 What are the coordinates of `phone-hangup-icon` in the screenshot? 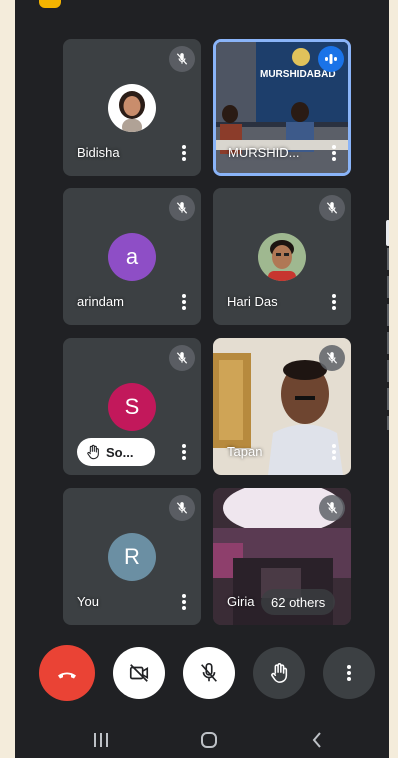 It's located at (67, 673).